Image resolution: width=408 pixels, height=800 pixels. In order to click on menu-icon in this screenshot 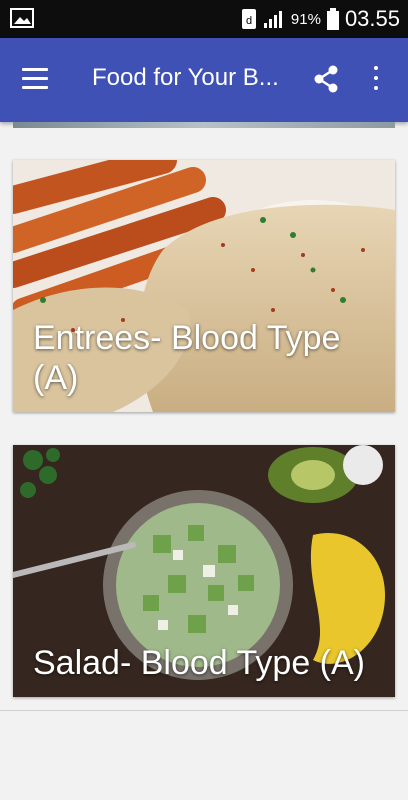, I will do `click(35, 79)`.